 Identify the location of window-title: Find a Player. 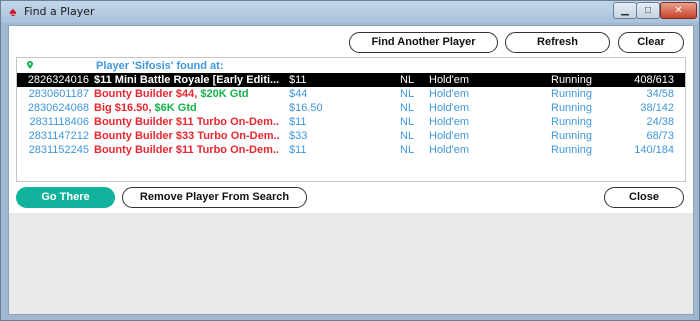
(59, 11).